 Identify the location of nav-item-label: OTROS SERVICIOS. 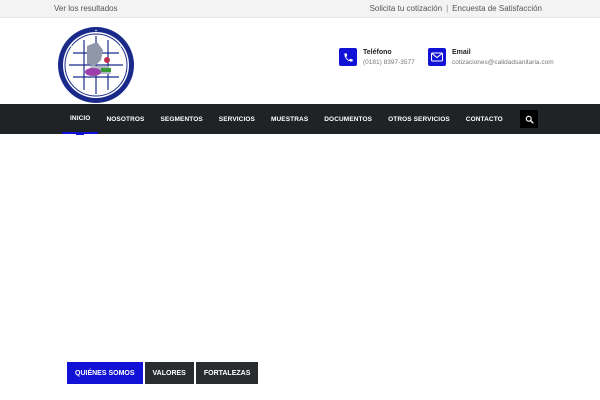
(419, 119).